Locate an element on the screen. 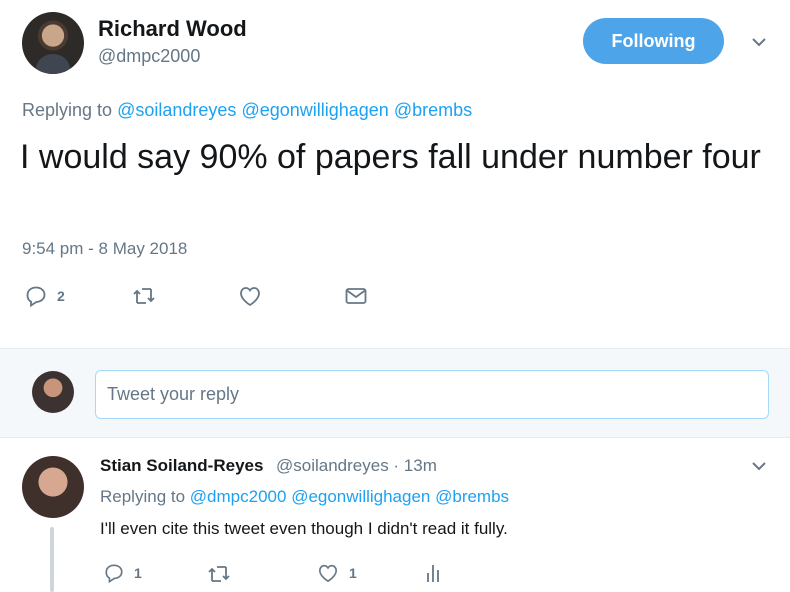 The image size is (790, 592). like-action is located at coordinates (250, 296).